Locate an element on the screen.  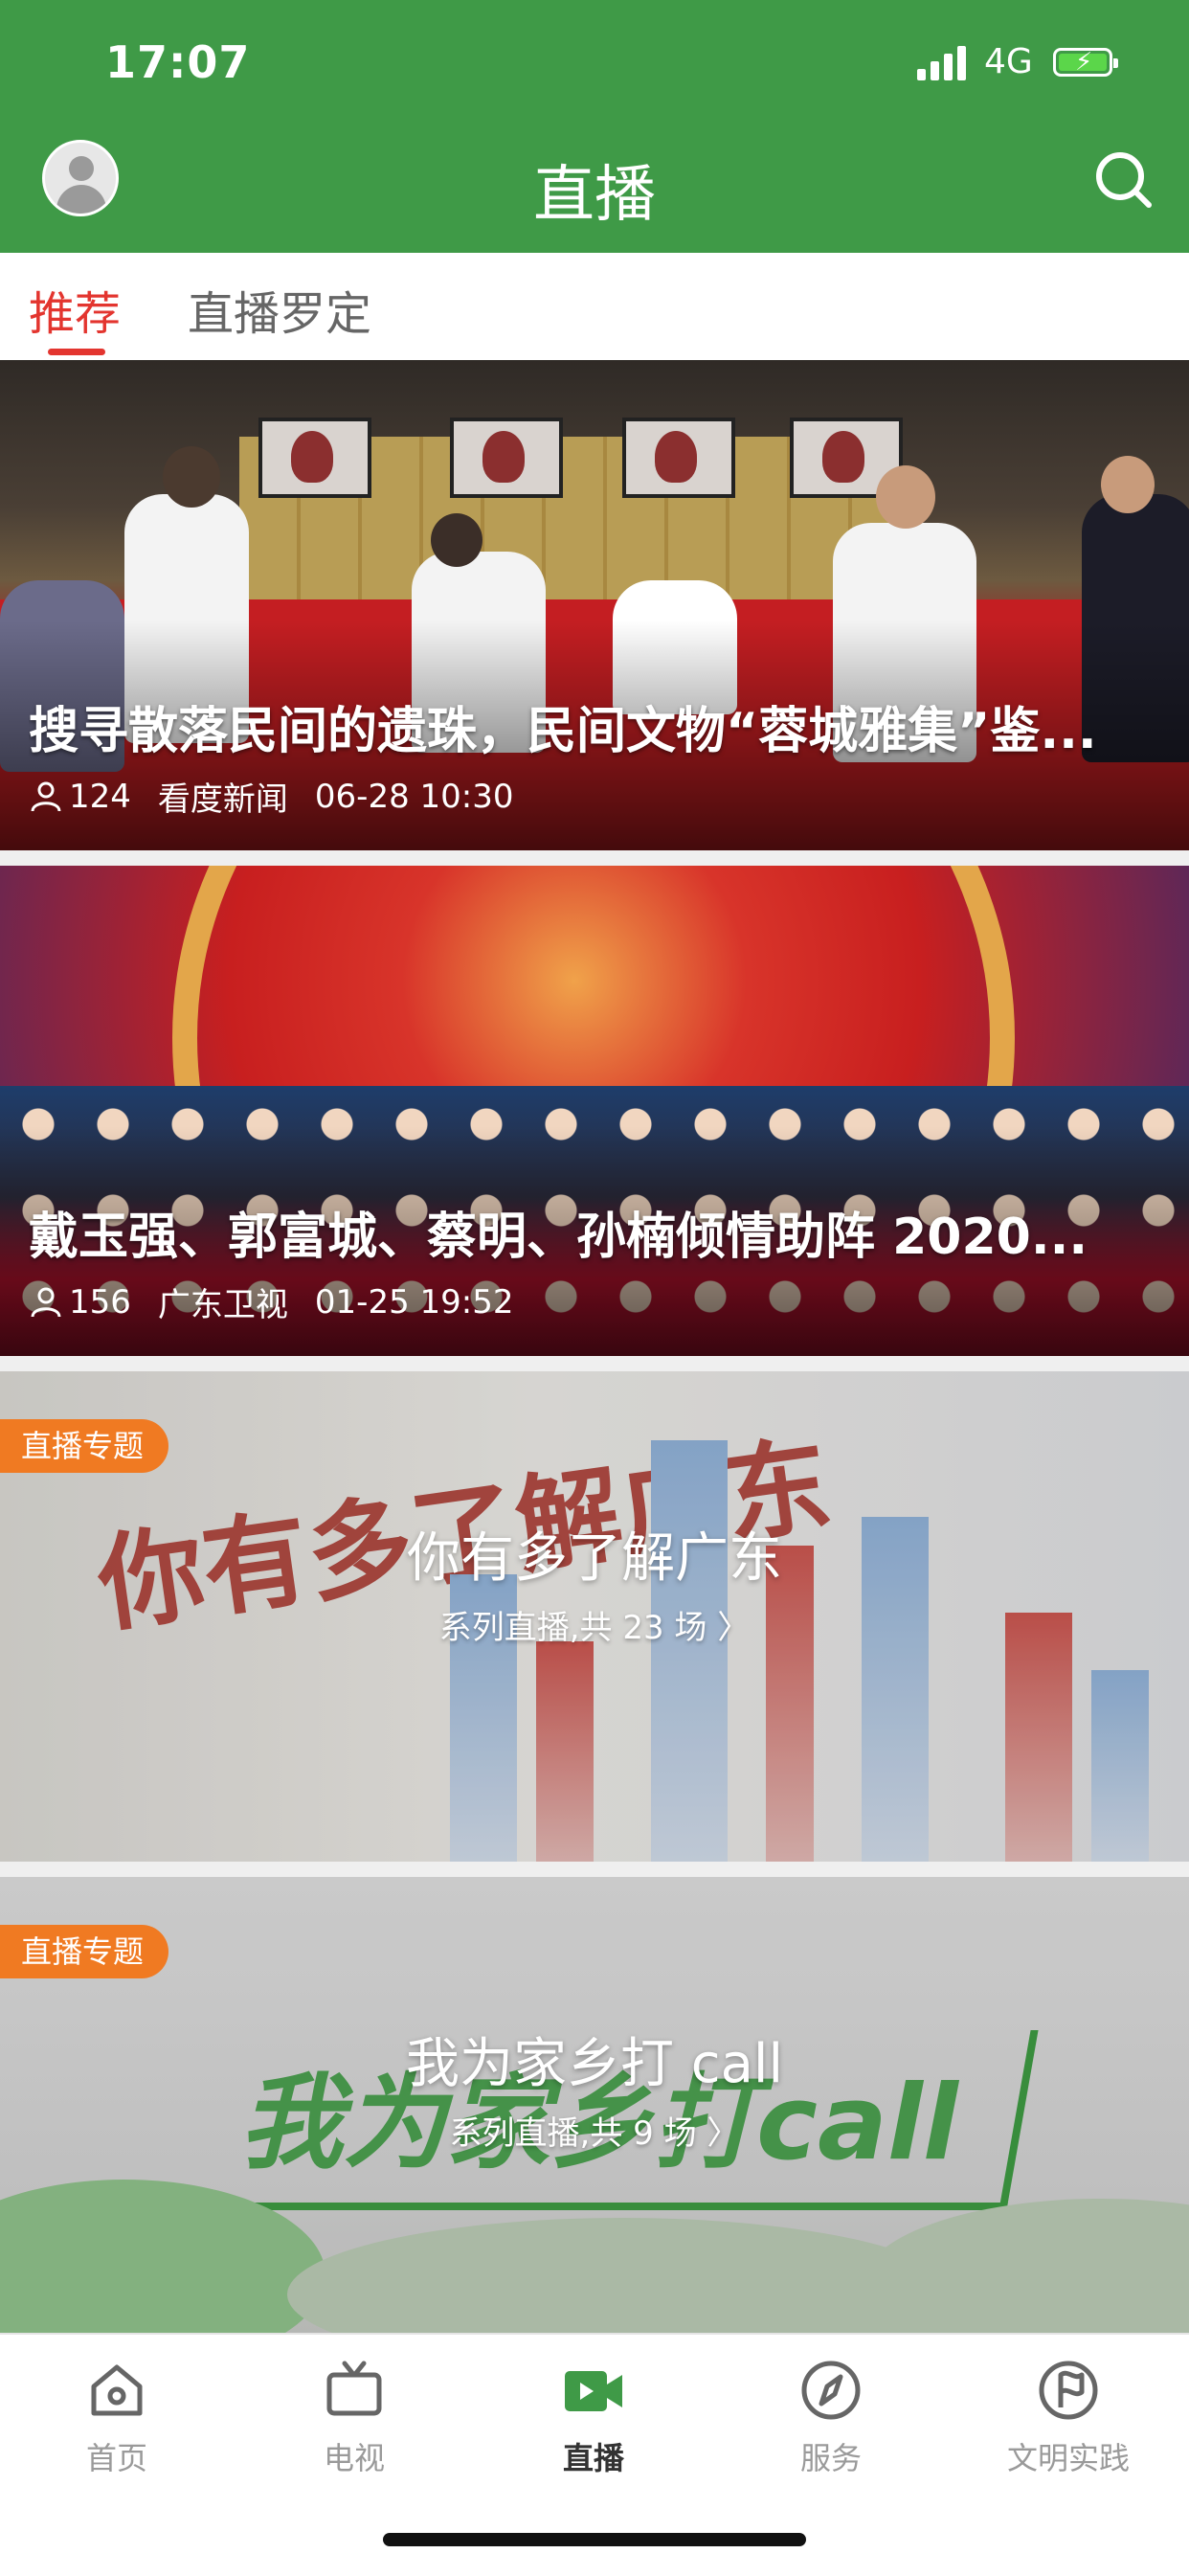
flag-icon is located at coordinates (1068, 2390).